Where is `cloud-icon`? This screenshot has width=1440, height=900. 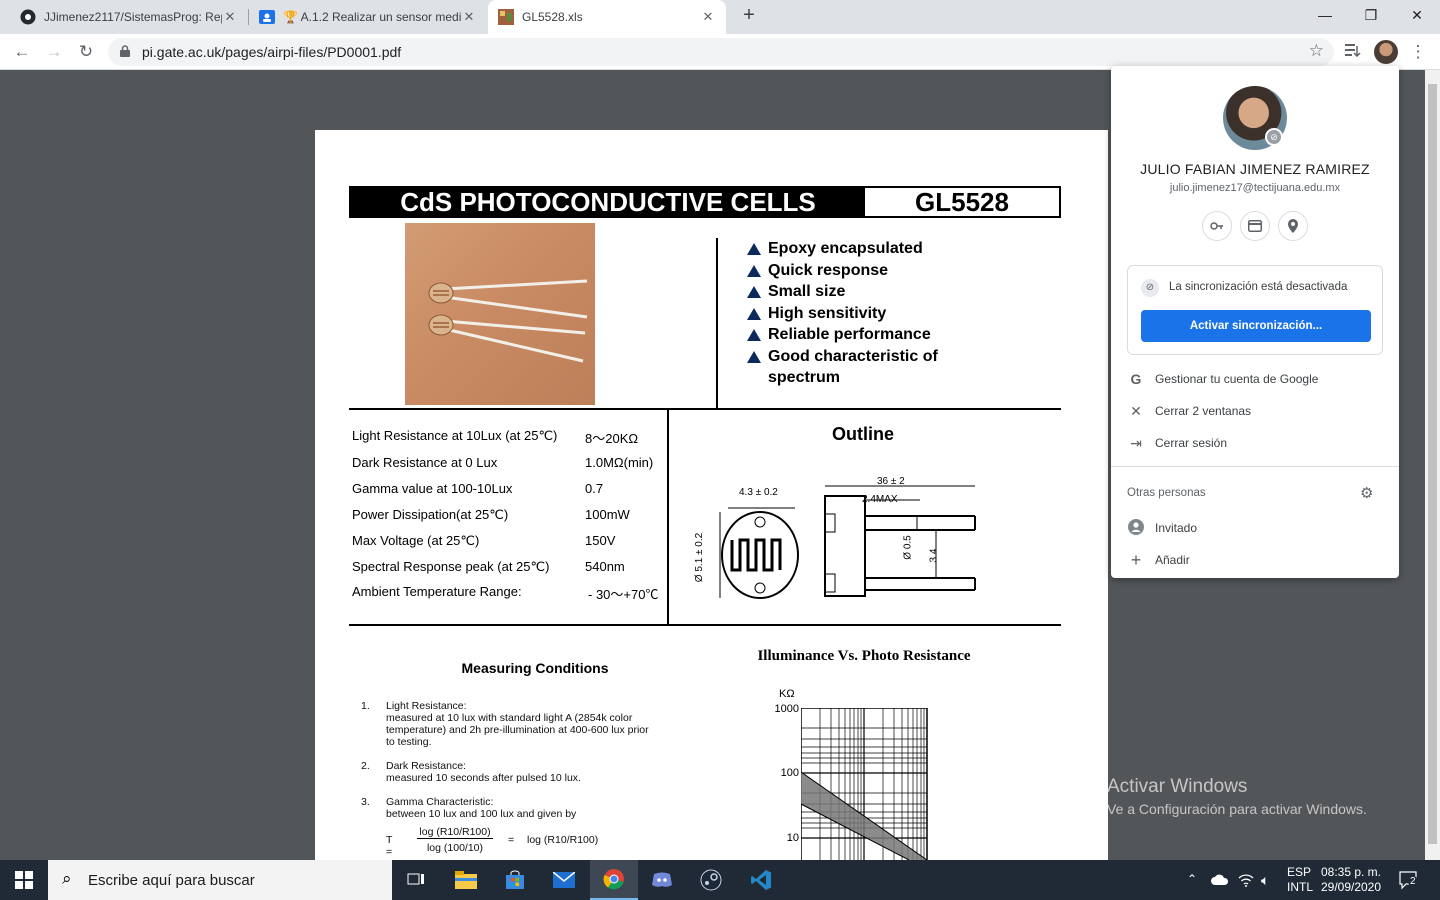
cloud-icon is located at coordinates (1220, 886).